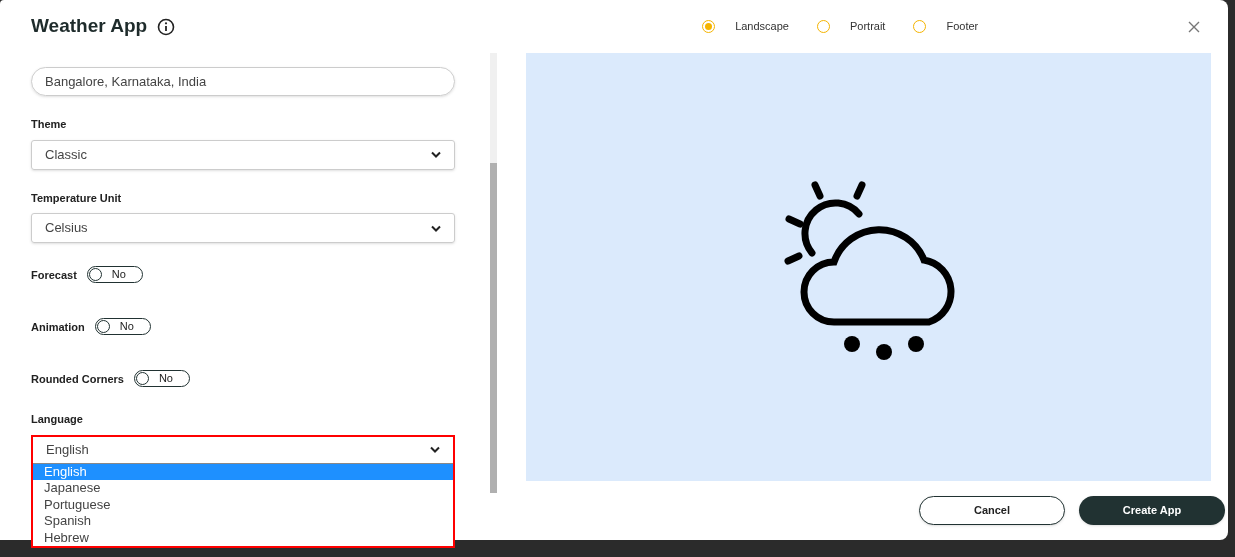 This screenshot has width=1235, height=557. Describe the element at coordinates (89, 26) in the screenshot. I see `dialog-title: Weather App` at that location.